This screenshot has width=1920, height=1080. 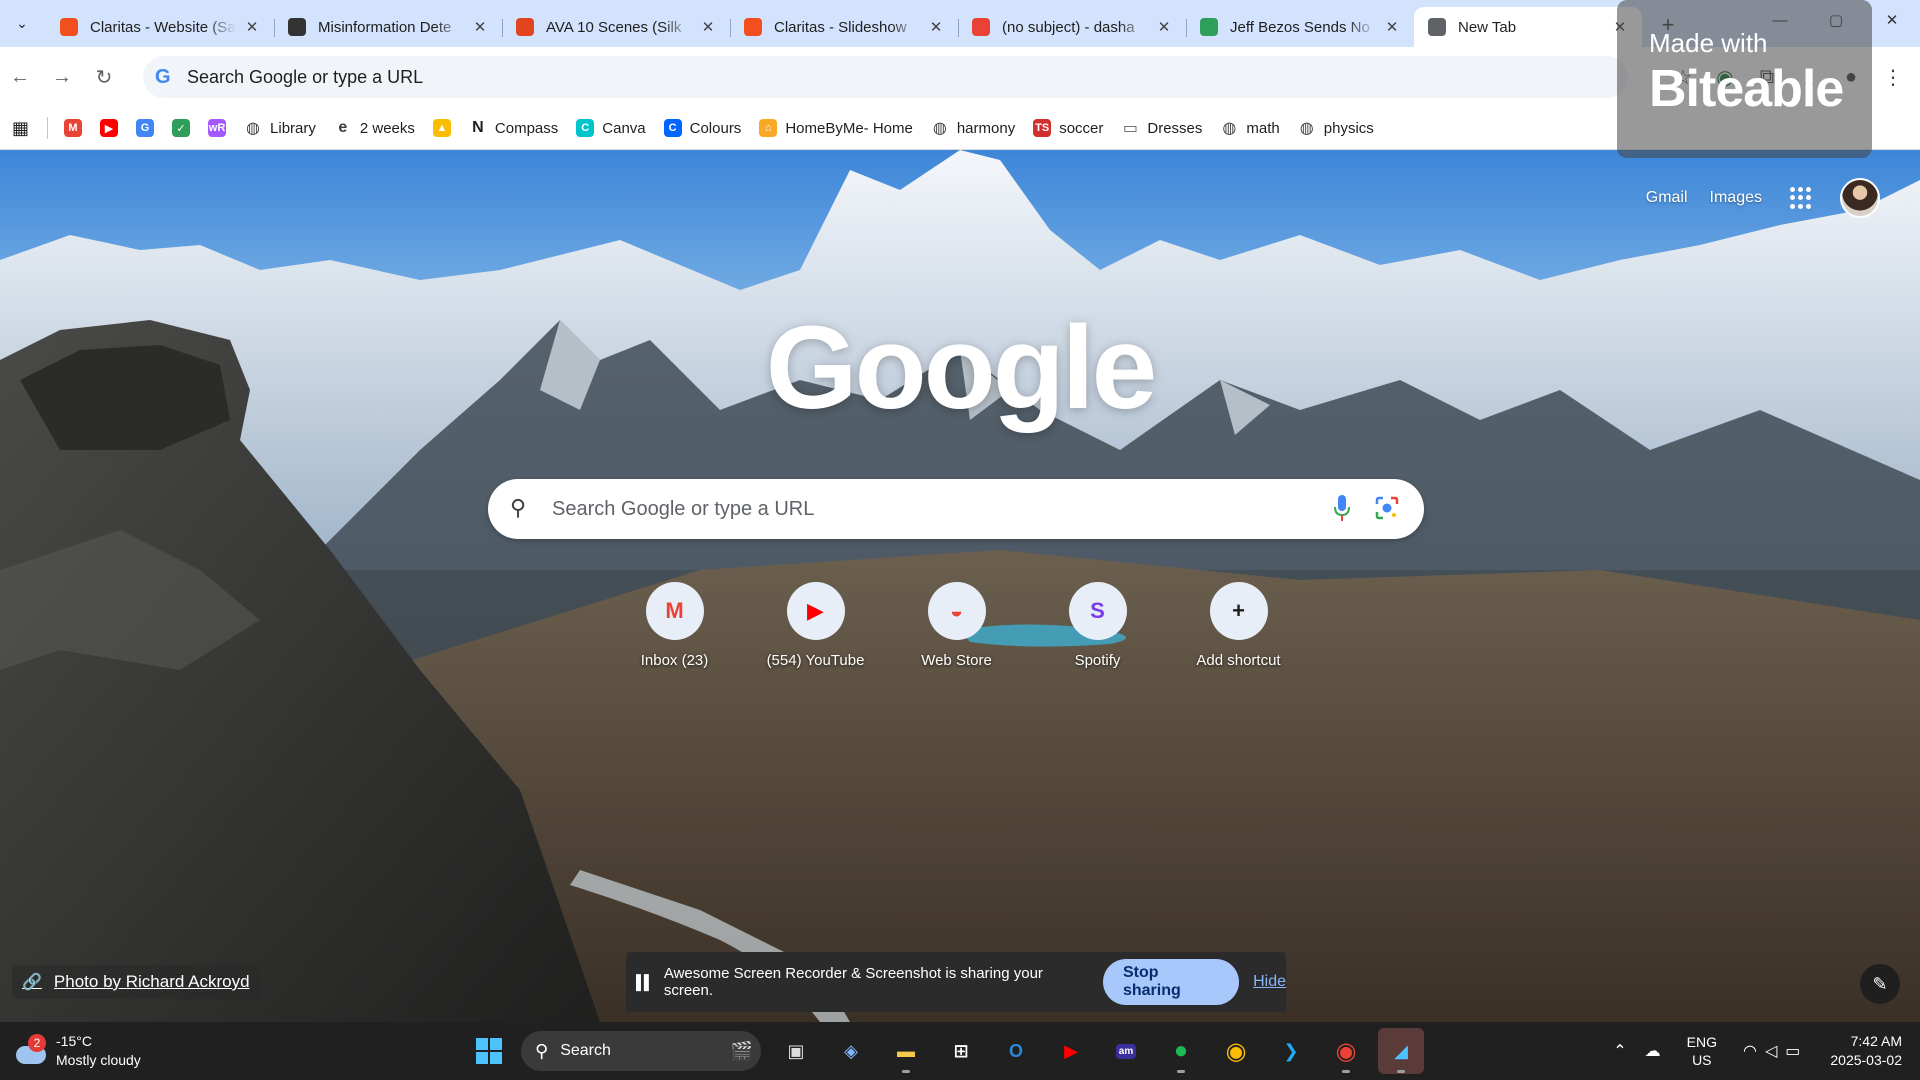 I want to click on bookmark-item: wR, so click(x=217, y=128).